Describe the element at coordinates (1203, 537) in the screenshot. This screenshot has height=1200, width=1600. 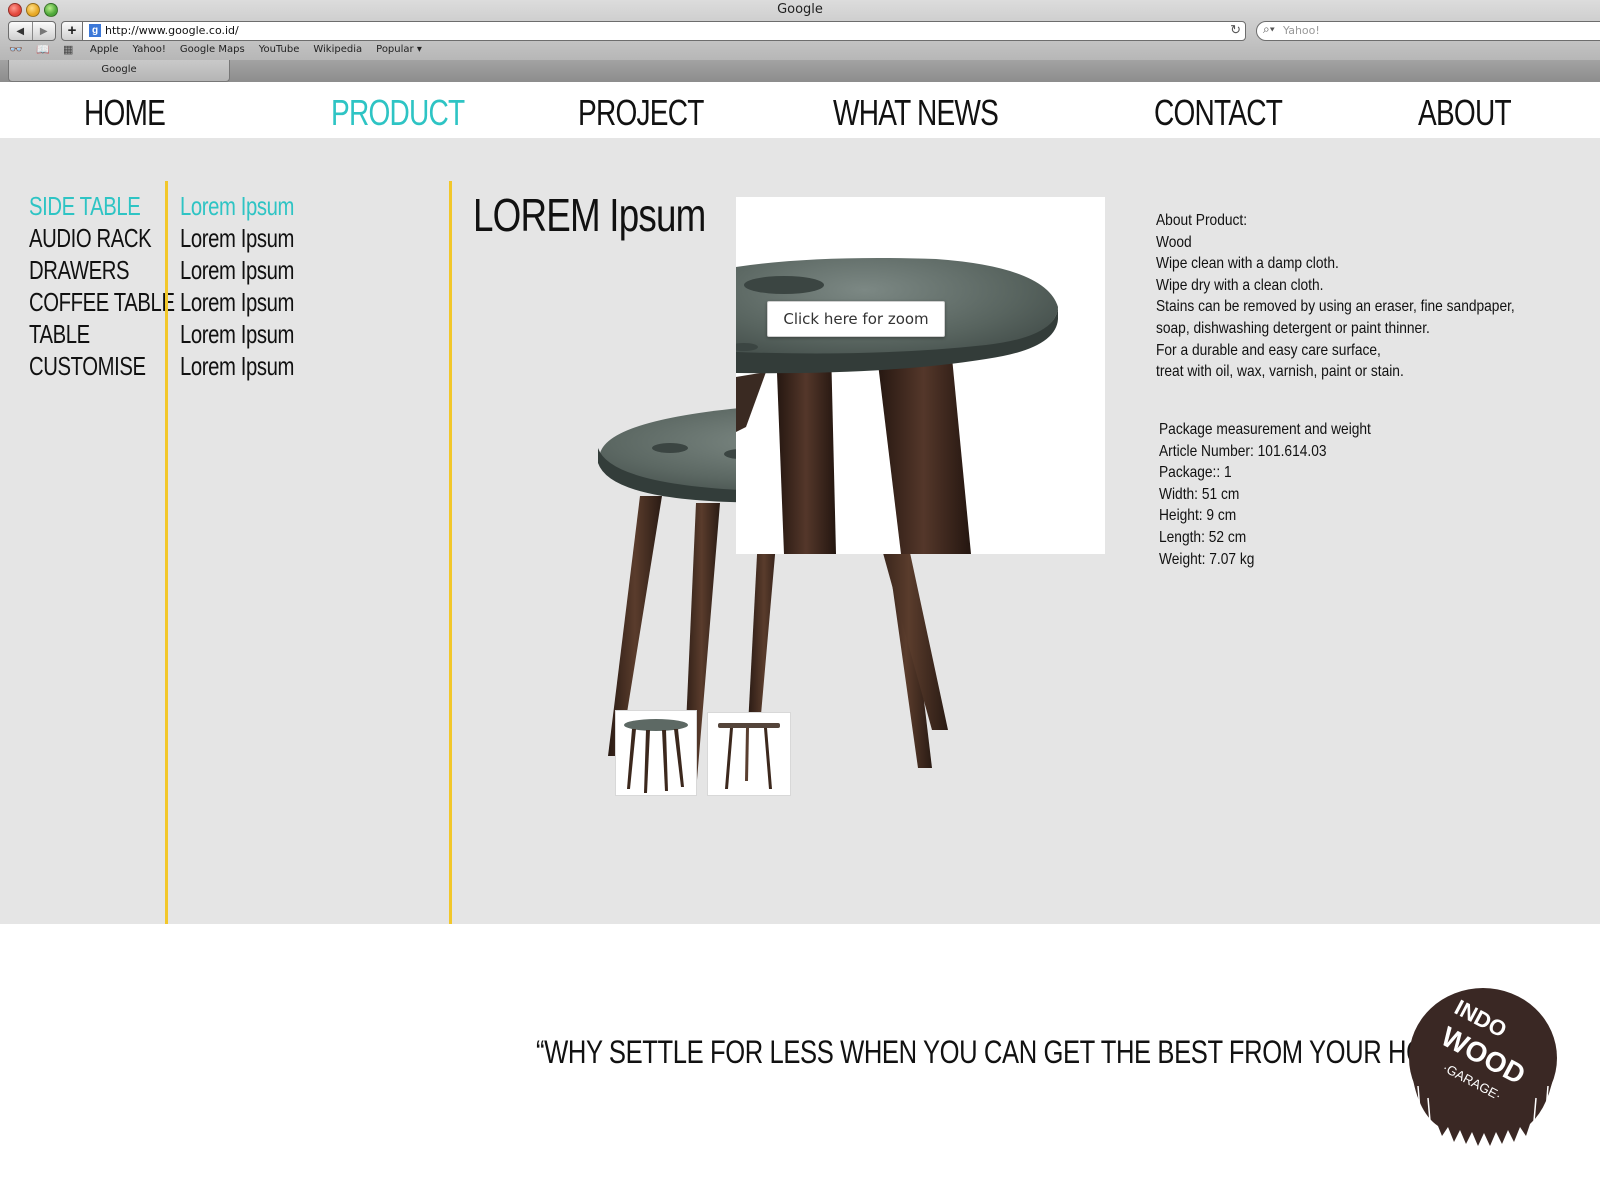
I see `package-line: Length: 52 cm` at that location.